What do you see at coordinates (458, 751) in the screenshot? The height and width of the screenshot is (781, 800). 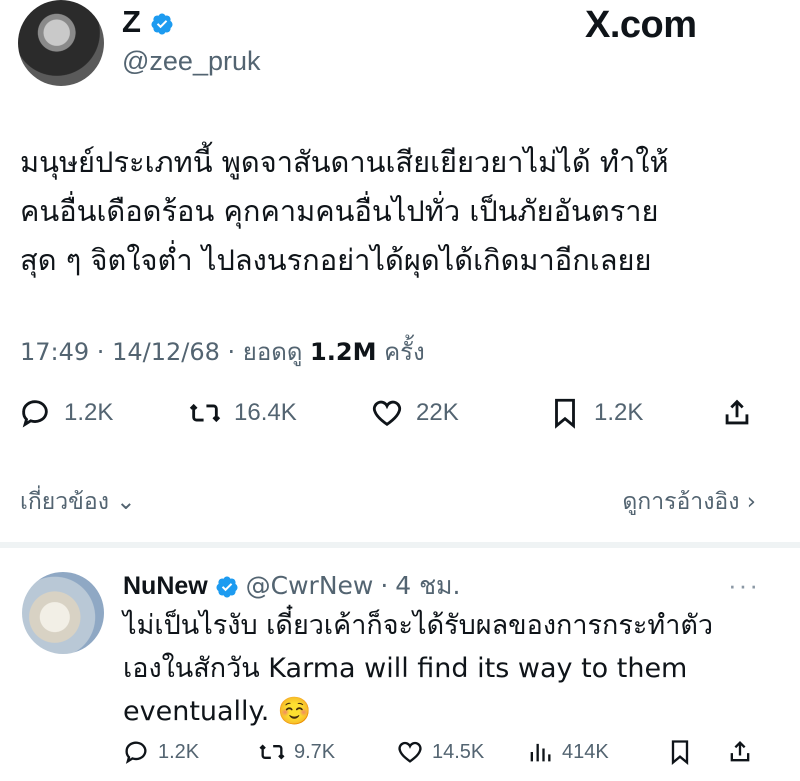 I see `reply-like-count: 14.5K` at bounding box center [458, 751].